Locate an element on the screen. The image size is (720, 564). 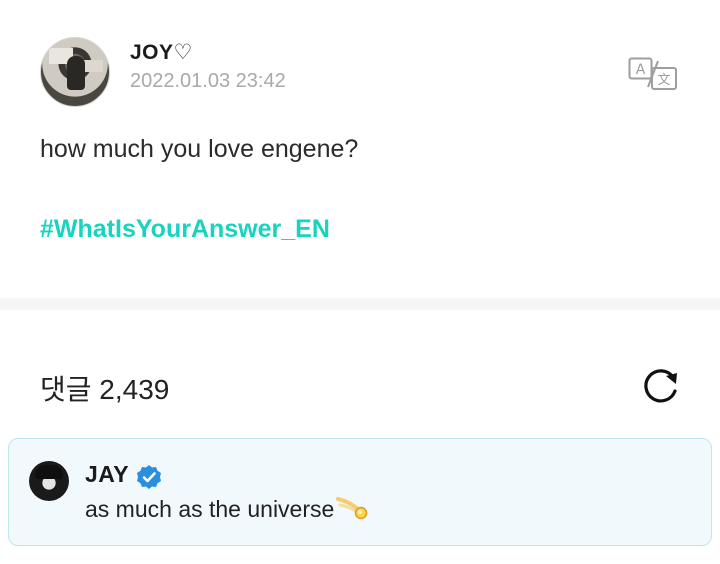
post-body-text: how much you love engene? is located at coordinates (199, 149).